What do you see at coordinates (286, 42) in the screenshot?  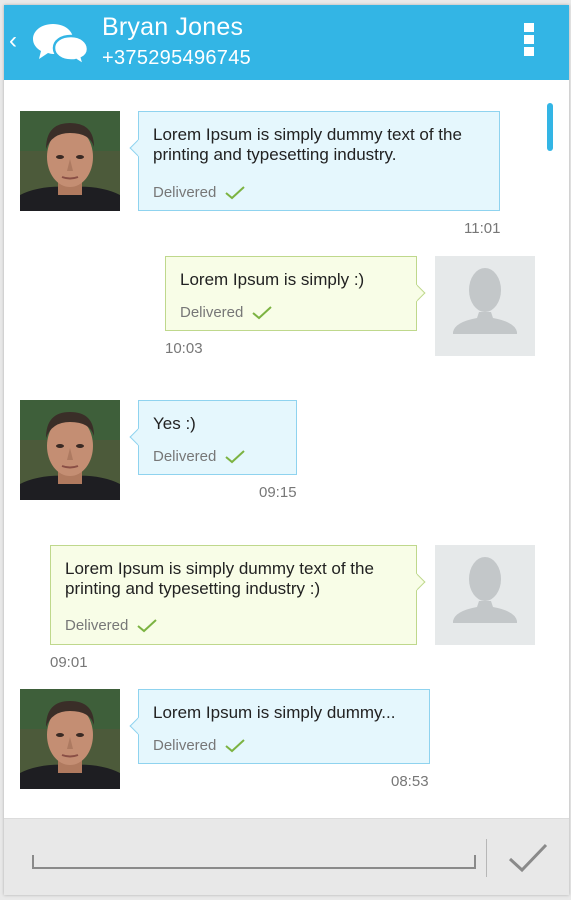 I see `app-header: ‹ Bryan Jones +375295496745` at bounding box center [286, 42].